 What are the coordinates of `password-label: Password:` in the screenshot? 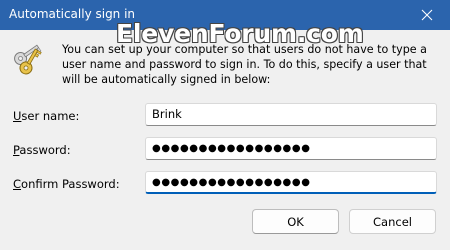 It's located at (42, 150).